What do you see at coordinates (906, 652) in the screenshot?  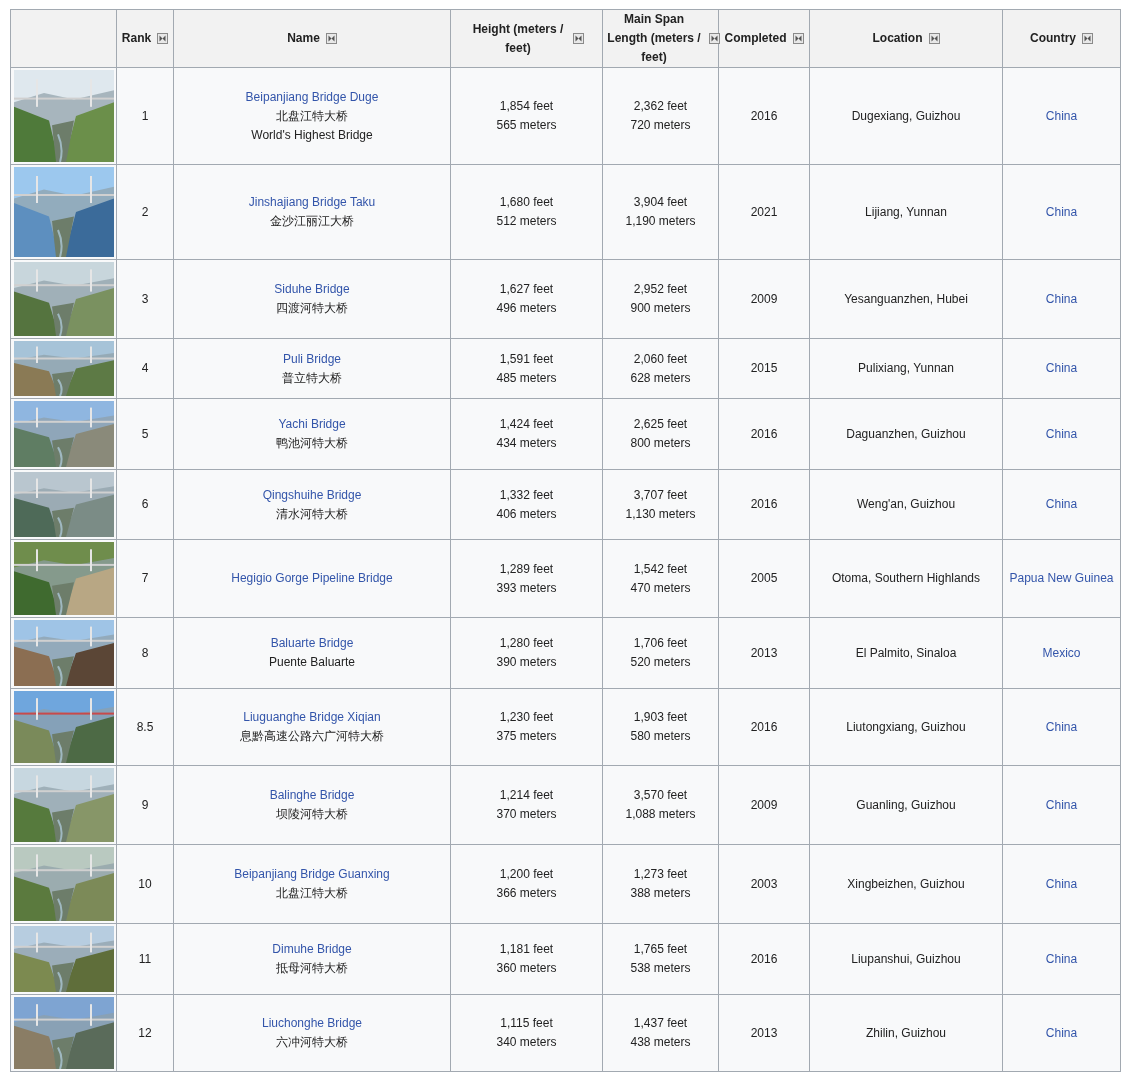 I see `location-text: El Palmito, Sinaloa` at bounding box center [906, 652].